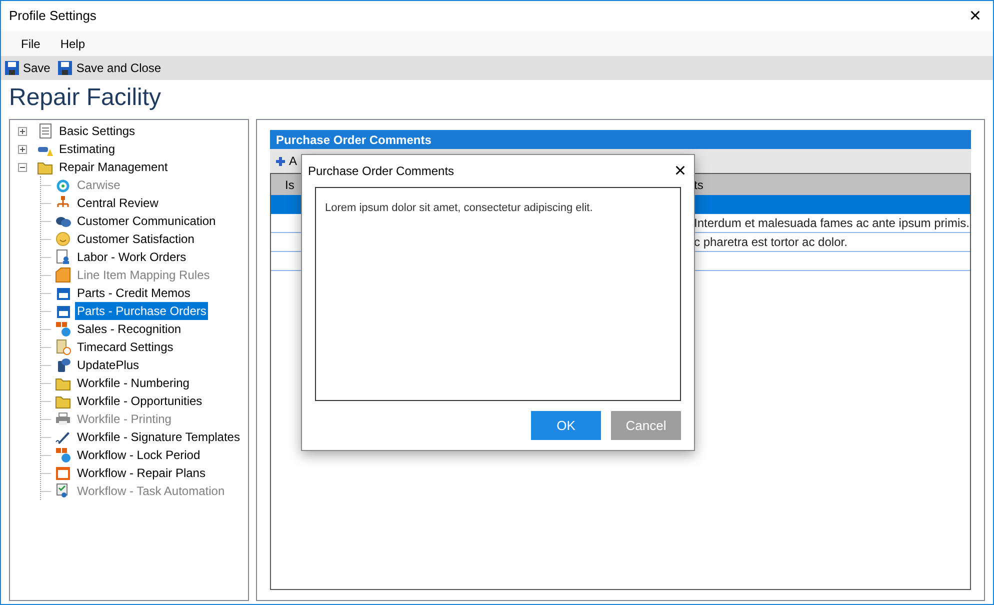 This screenshot has width=994, height=605. Describe the element at coordinates (381, 171) in the screenshot. I see `dialog-title: Purchase Order Comments` at that location.